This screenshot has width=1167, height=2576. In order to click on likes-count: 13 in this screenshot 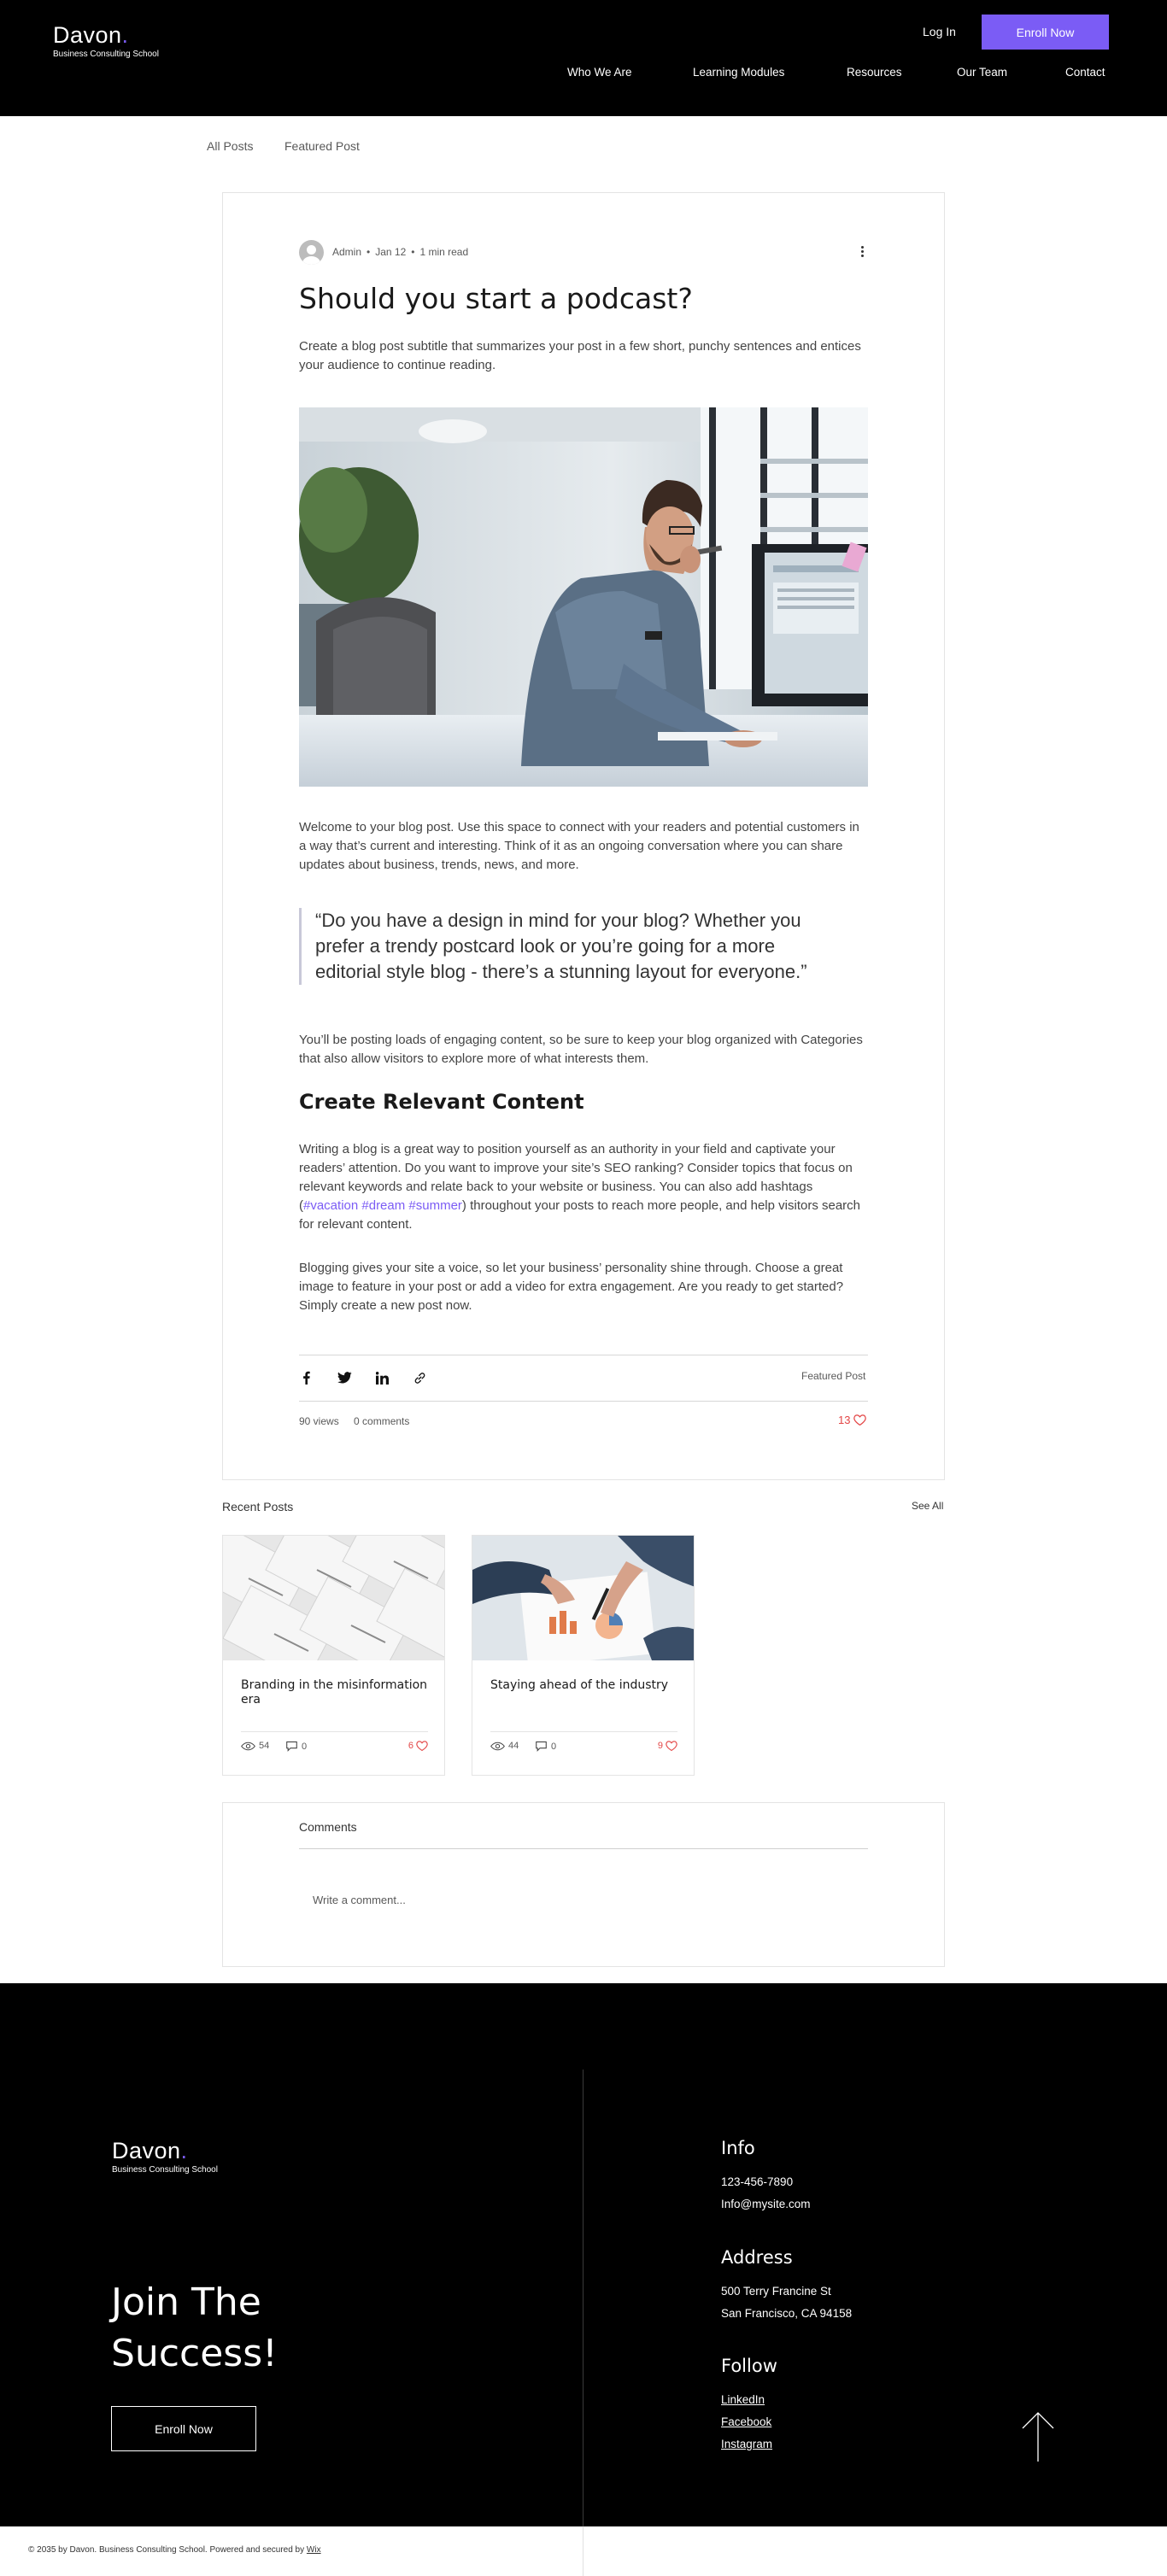, I will do `click(844, 1420)`.